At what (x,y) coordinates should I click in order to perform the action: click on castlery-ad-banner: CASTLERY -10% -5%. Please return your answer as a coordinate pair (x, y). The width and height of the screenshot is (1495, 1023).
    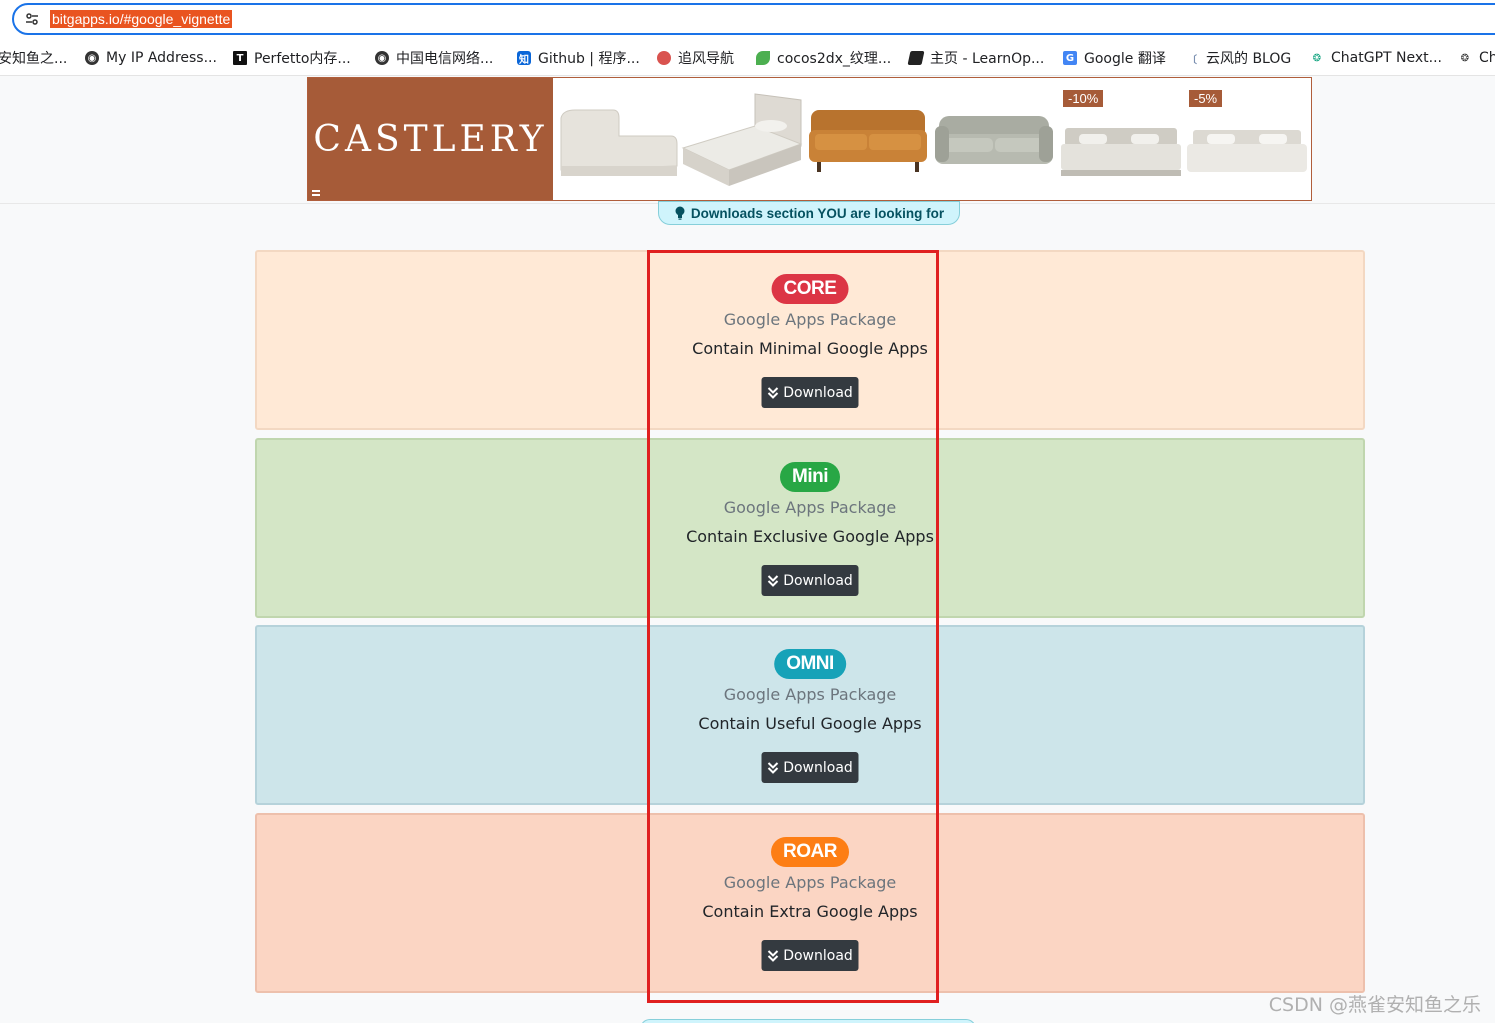
    Looking at the image, I should click on (809, 139).